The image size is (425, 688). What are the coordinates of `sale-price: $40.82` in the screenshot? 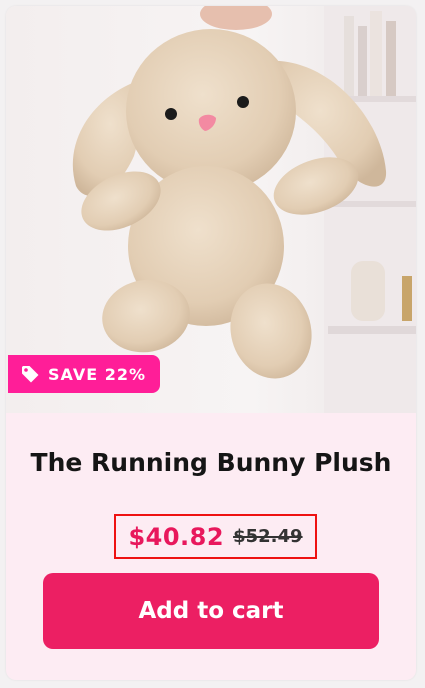 It's located at (176, 536).